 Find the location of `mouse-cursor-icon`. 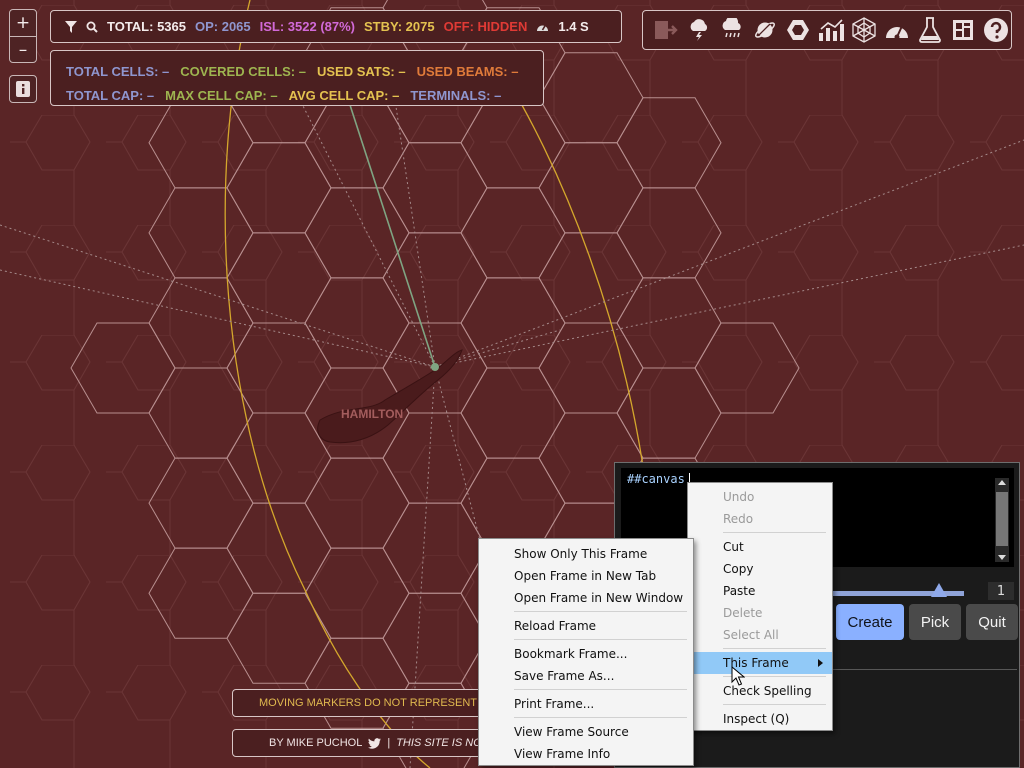

mouse-cursor-icon is located at coordinates (738, 676).